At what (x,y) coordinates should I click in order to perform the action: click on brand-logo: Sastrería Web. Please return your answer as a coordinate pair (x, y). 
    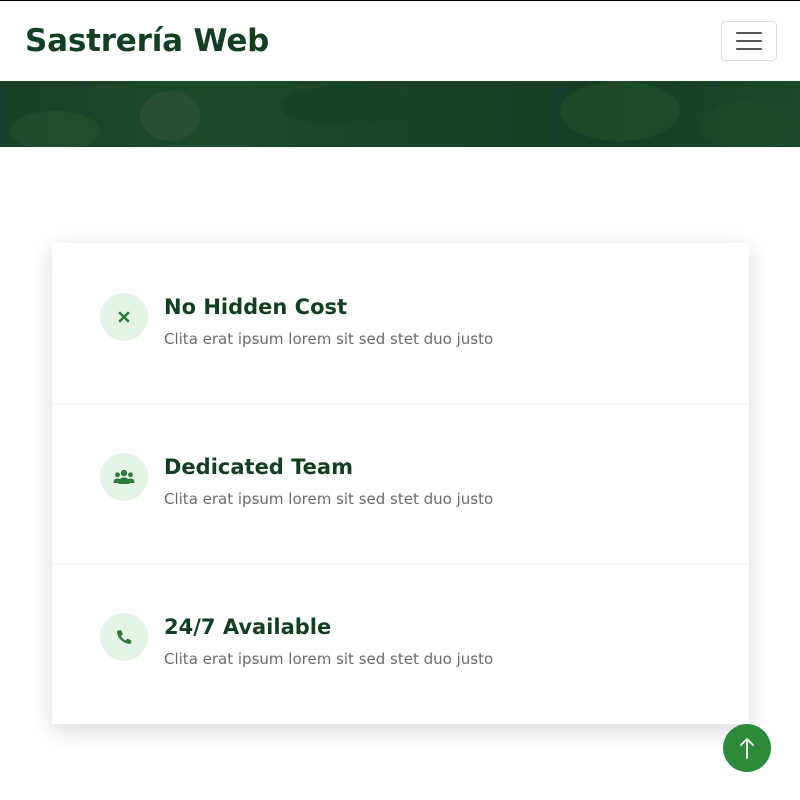
    Looking at the image, I should click on (147, 41).